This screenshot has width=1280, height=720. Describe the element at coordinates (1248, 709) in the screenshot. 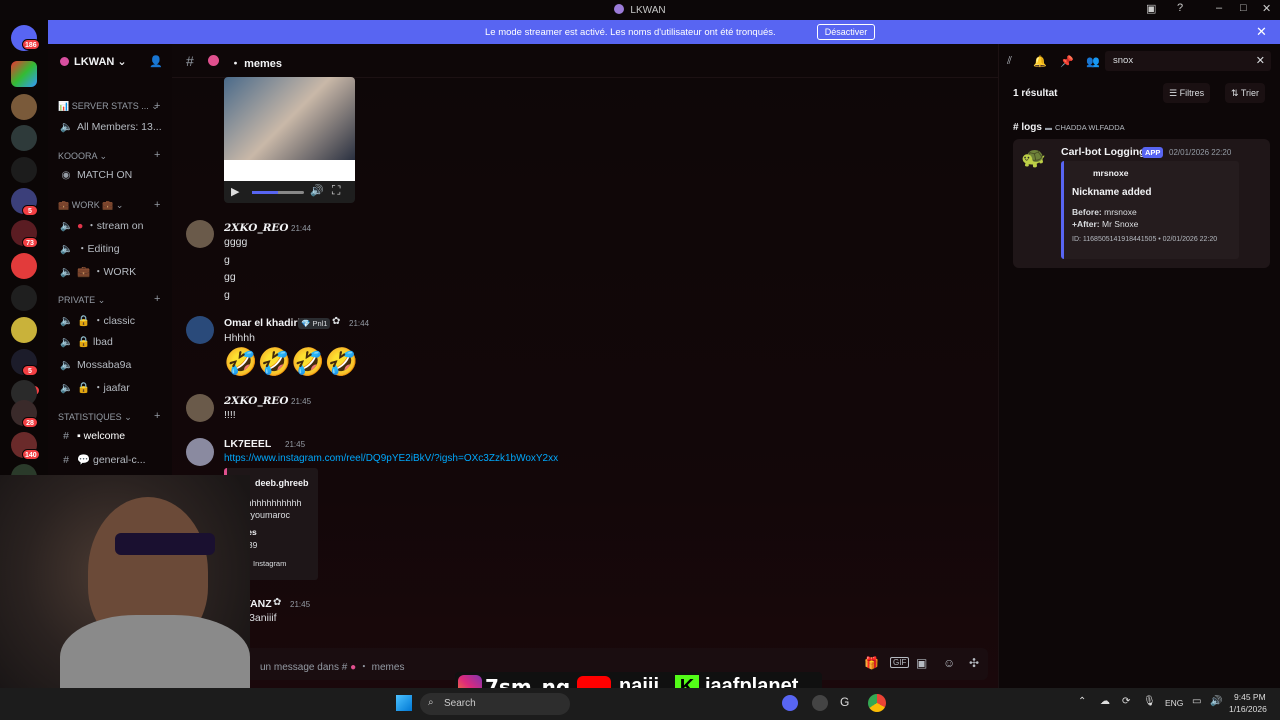

I see `clock-date: 1/16/2026` at that location.